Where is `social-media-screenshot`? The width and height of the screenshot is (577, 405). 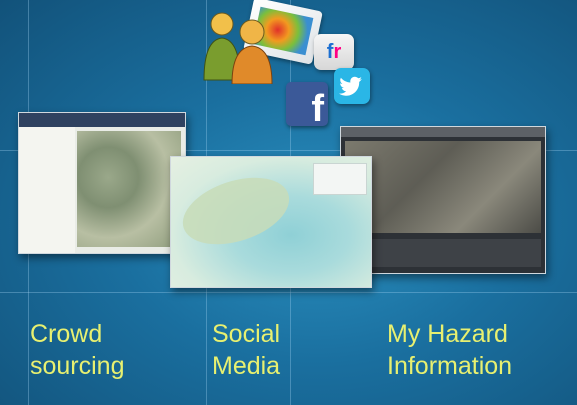 social-media-screenshot is located at coordinates (271, 222).